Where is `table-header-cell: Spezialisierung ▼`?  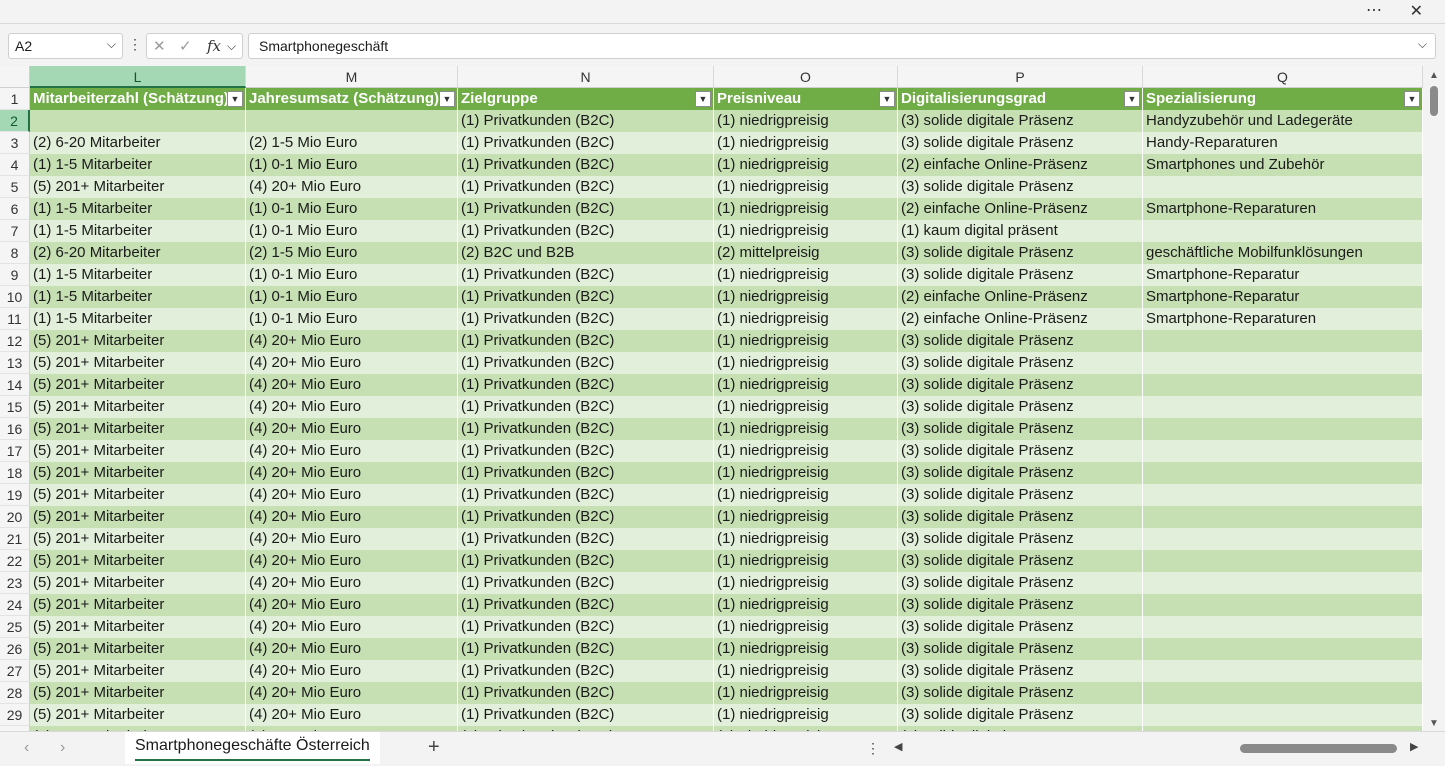
table-header-cell: Spezialisierung ▼ is located at coordinates (1283, 99).